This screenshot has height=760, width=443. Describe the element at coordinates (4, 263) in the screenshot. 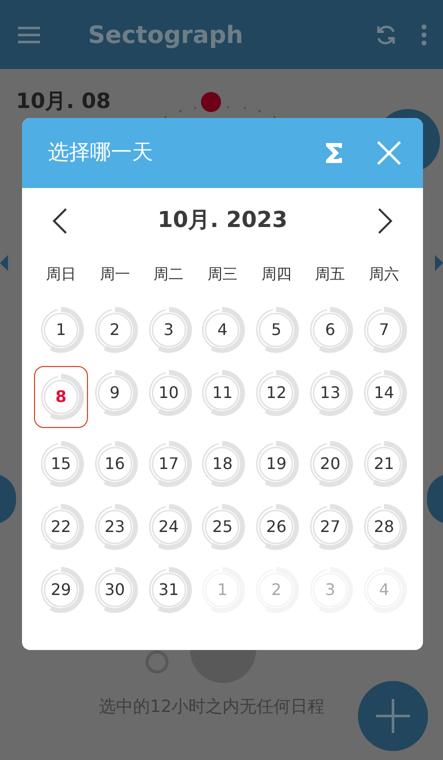

I see `prev-arrow-icon` at that location.